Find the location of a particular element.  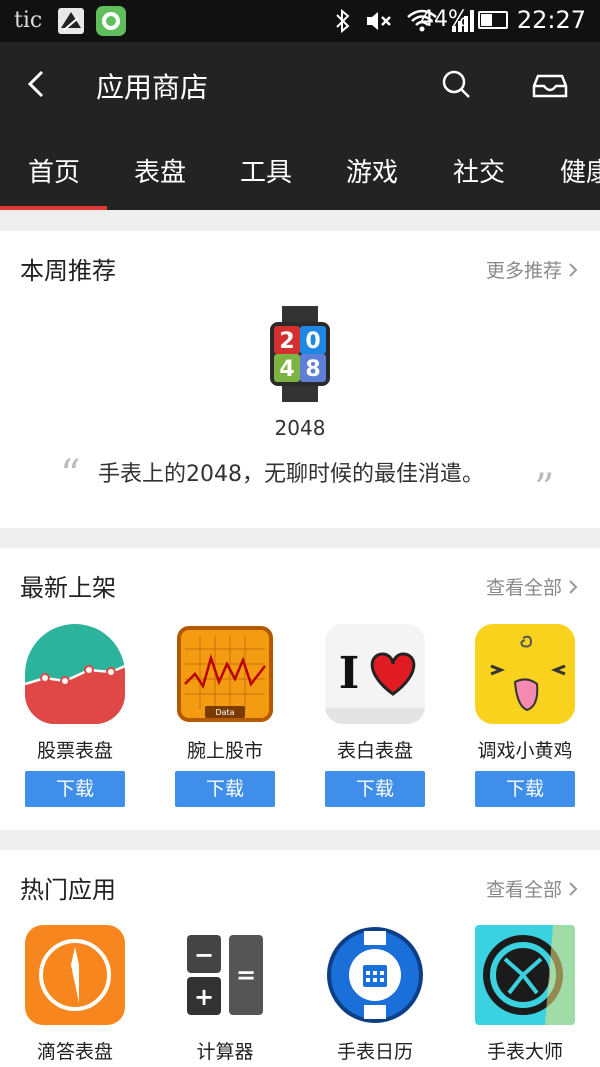

search-icon is located at coordinates (456, 84).